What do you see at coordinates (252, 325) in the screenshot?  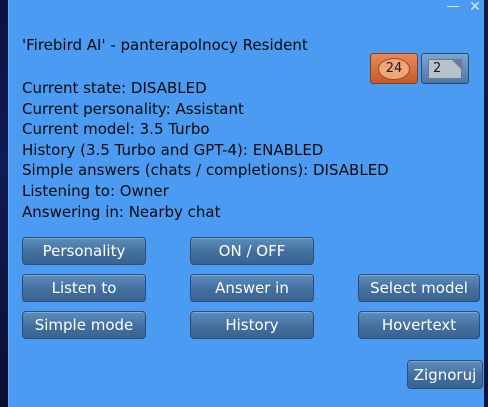 I see `history-button: History` at bounding box center [252, 325].